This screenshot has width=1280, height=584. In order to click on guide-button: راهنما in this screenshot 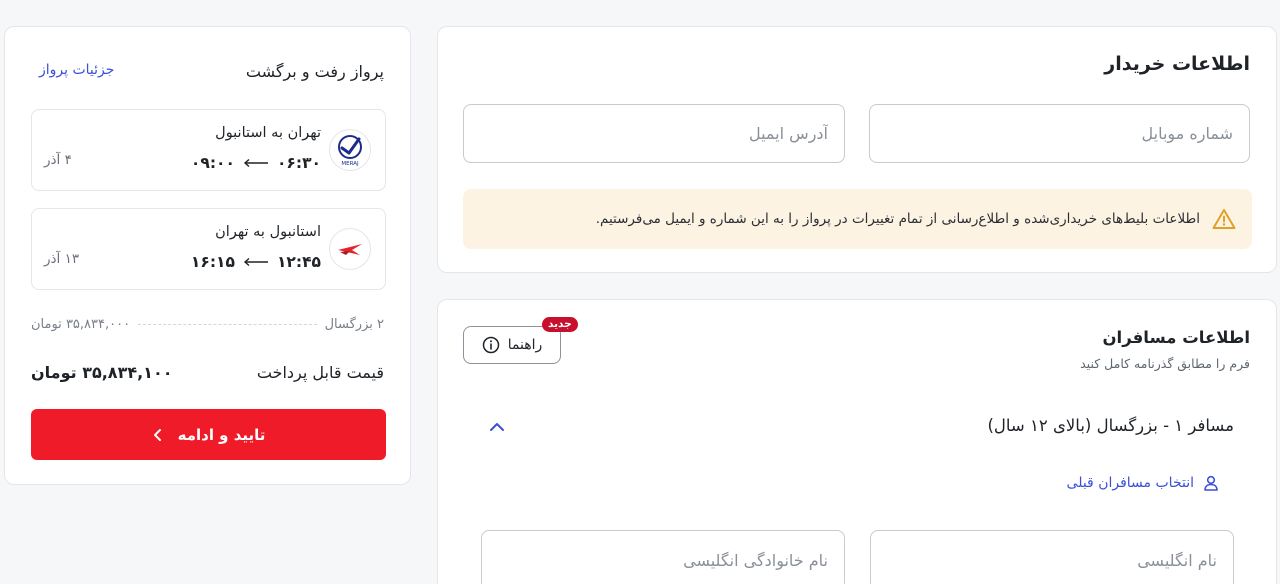, I will do `click(512, 345)`.